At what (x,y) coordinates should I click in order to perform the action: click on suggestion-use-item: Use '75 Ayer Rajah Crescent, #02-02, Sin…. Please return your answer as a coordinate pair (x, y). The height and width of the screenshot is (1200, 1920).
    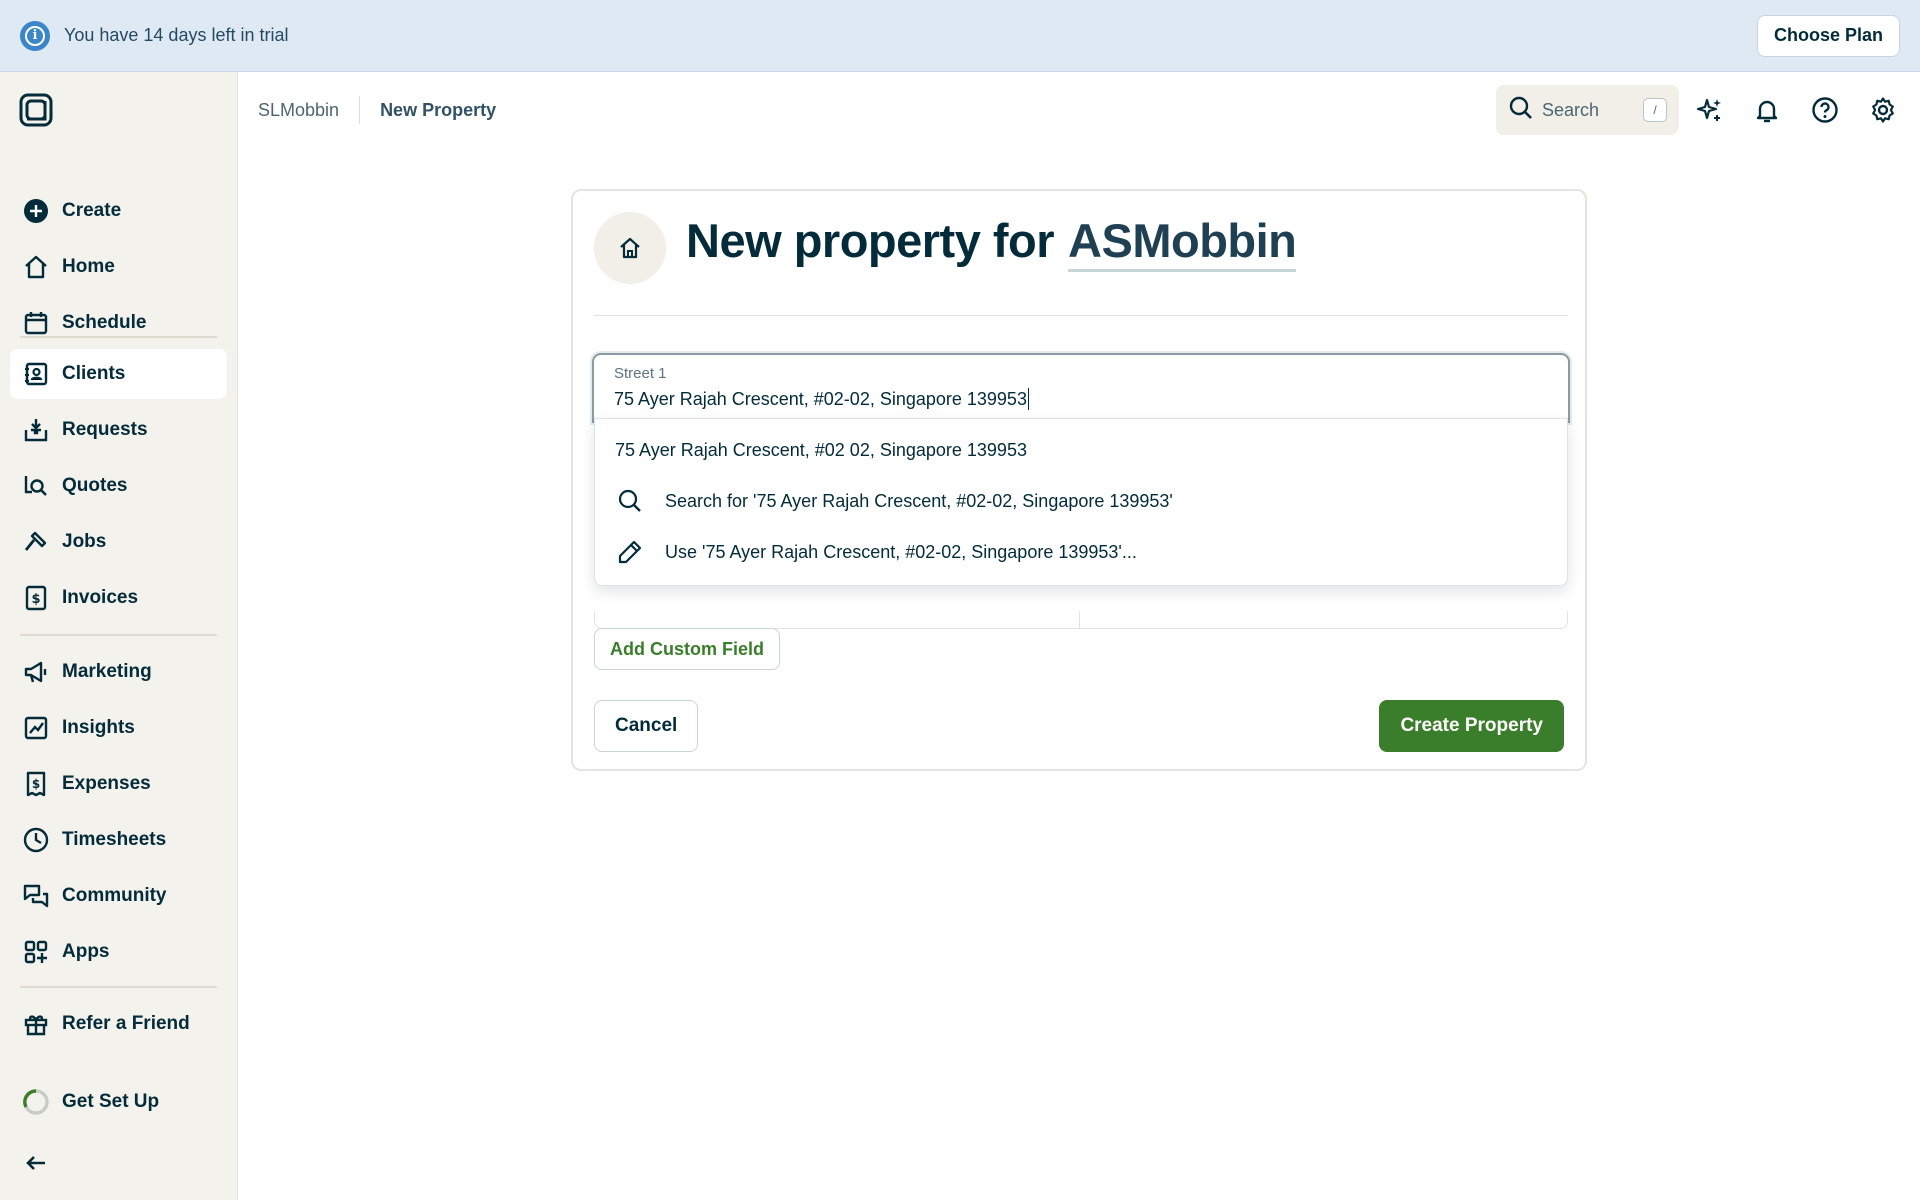
    Looking at the image, I should click on (1082, 552).